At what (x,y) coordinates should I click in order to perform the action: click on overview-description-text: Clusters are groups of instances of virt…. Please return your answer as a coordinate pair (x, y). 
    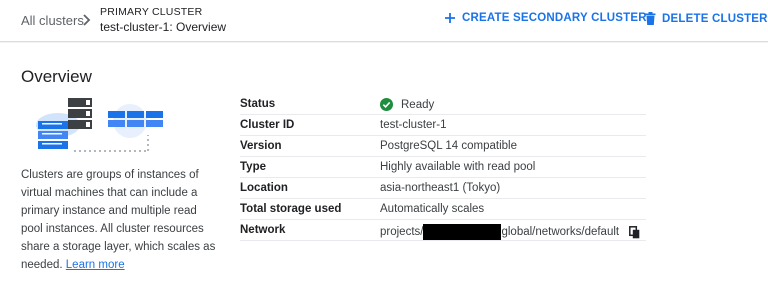
    Looking at the image, I should click on (118, 220).